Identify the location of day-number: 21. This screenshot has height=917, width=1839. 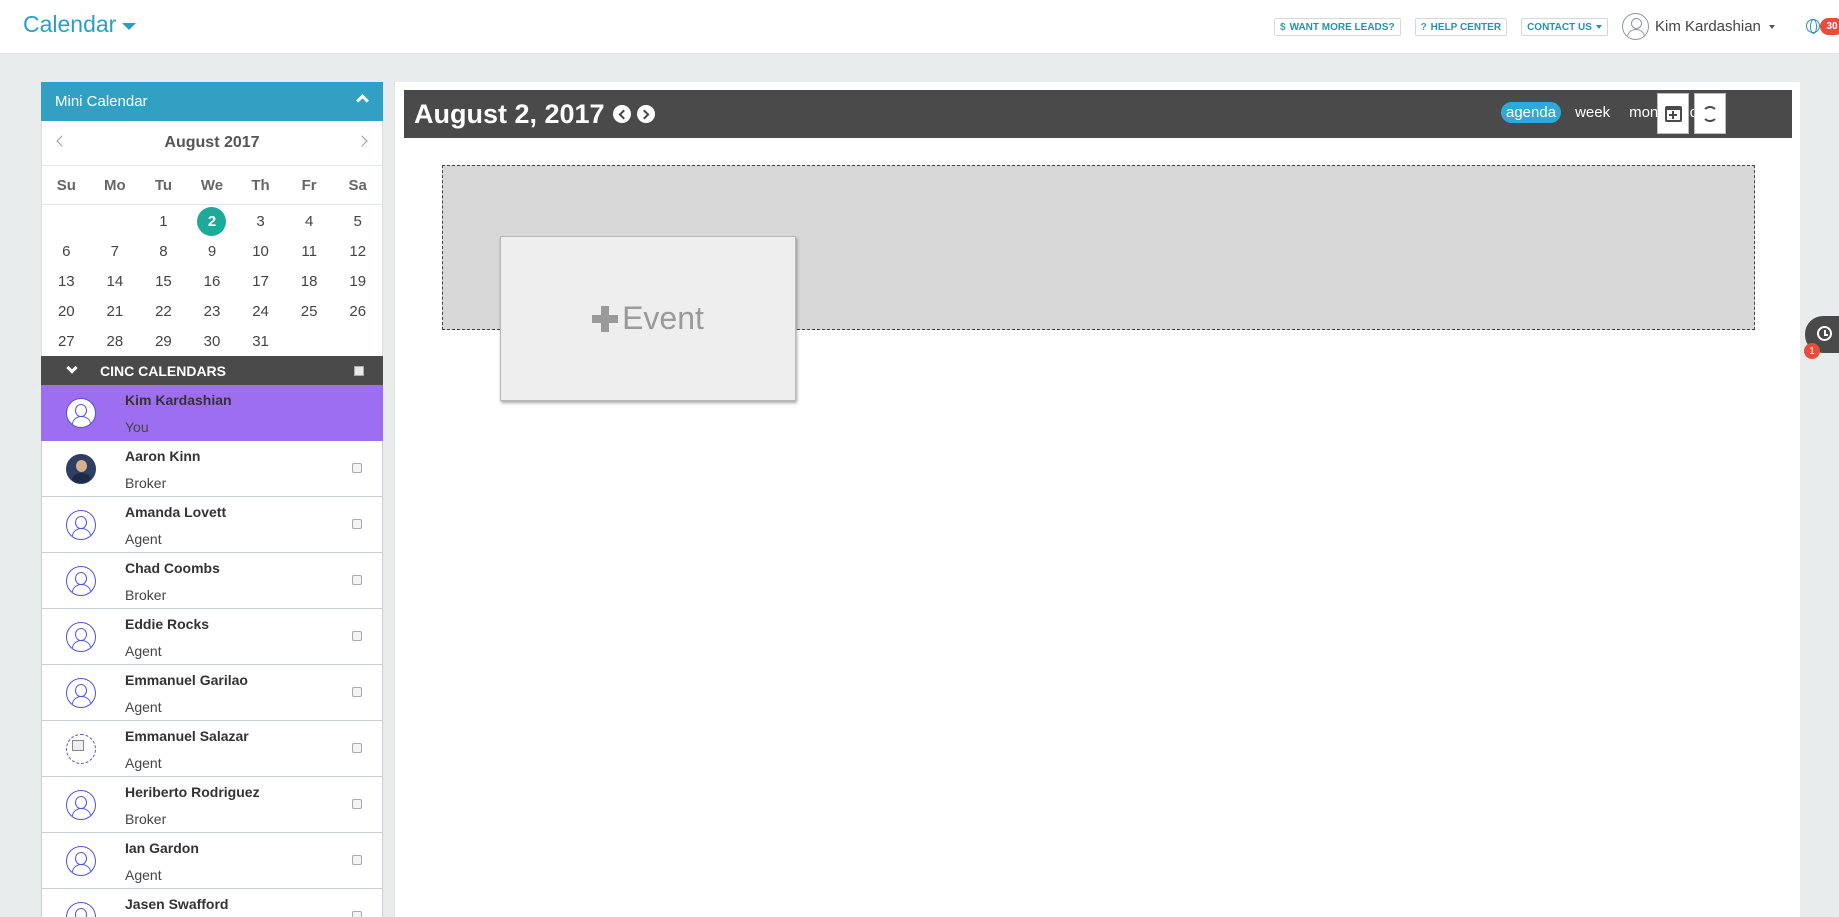
(115, 311).